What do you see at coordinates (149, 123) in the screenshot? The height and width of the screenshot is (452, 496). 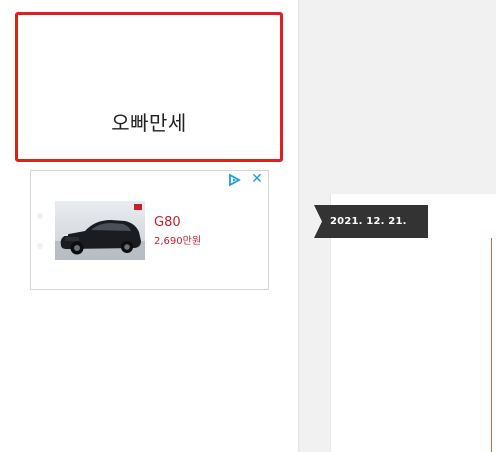 I see `banner-text: 오빠만세` at bounding box center [149, 123].